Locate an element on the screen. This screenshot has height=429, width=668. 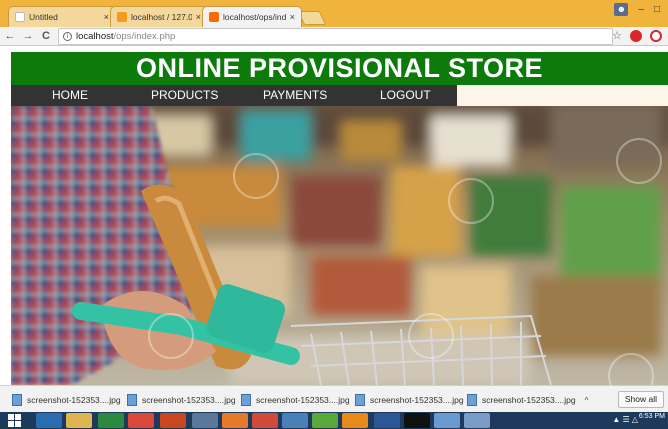
main-nav: HOME PRODUCTS PAYMENTS LOGOUT is located at coordinates (234, 95).